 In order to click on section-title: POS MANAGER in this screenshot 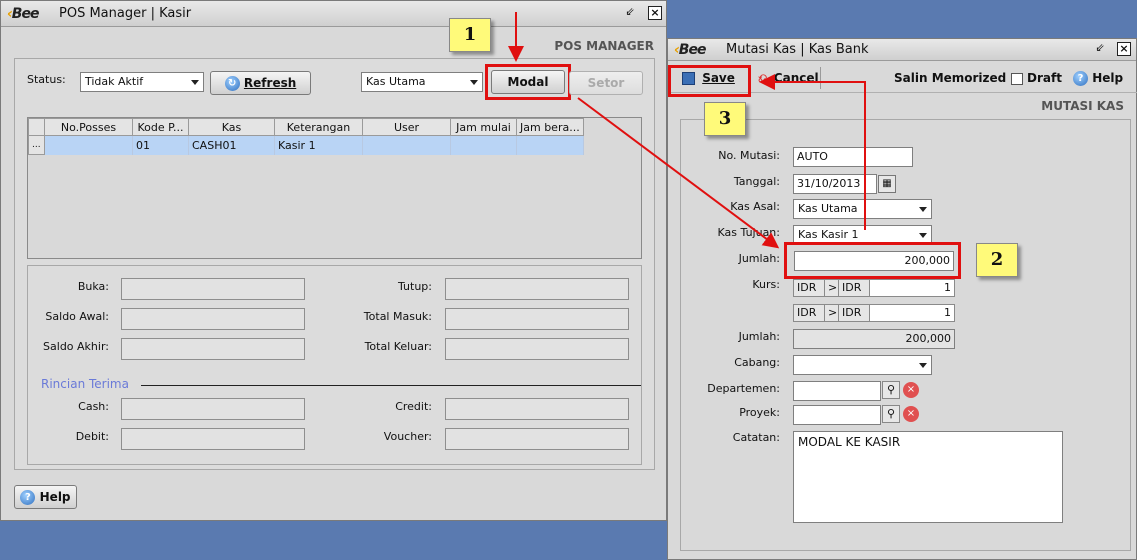, I will do `click(604, 46)`.